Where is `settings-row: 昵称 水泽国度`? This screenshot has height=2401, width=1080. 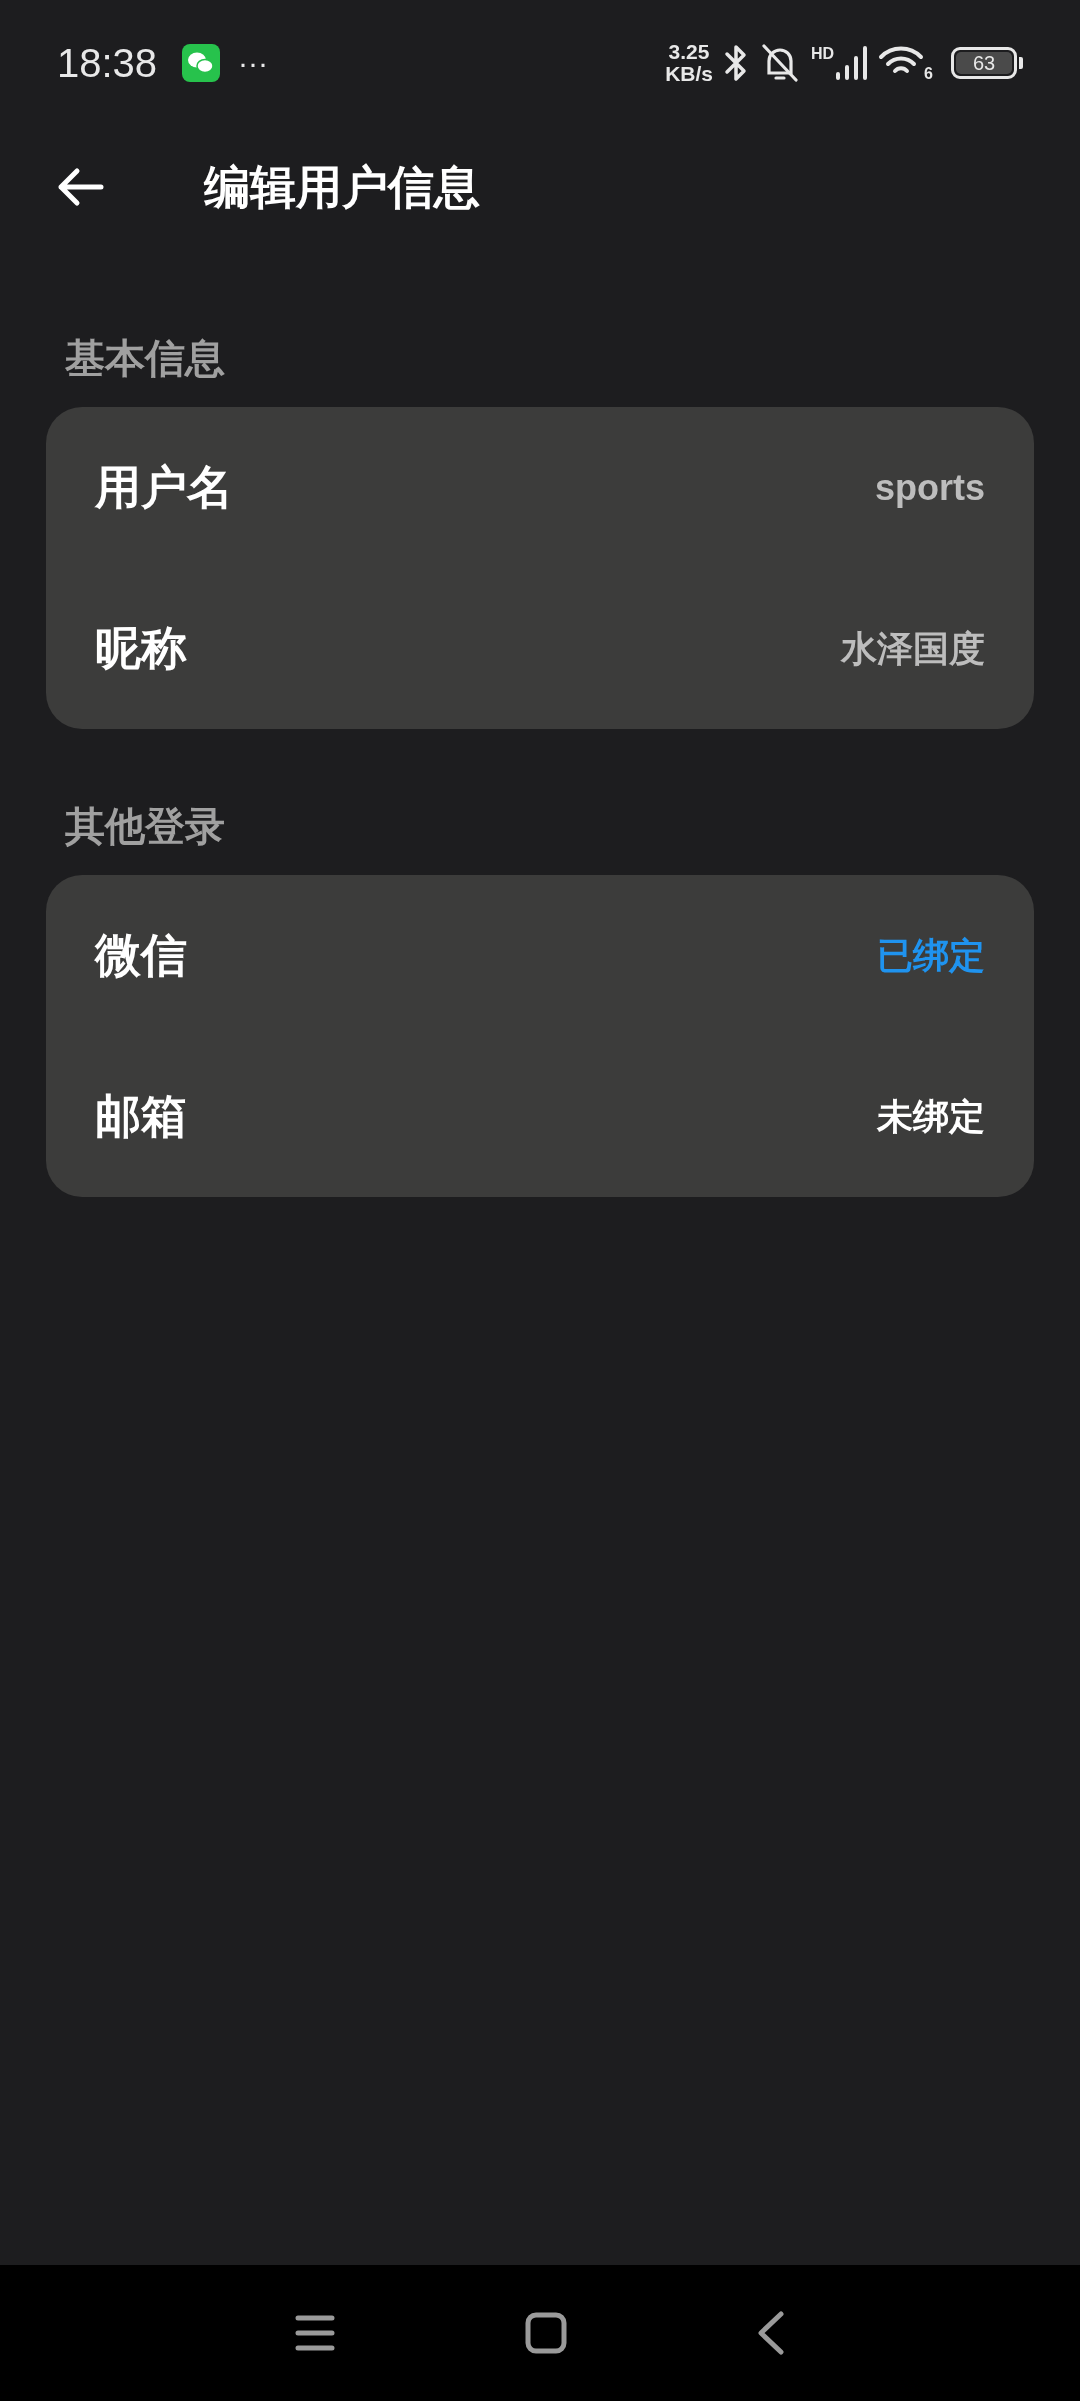 settings-row: 昵称 水泽国度 is located at coordinates (540, 648).